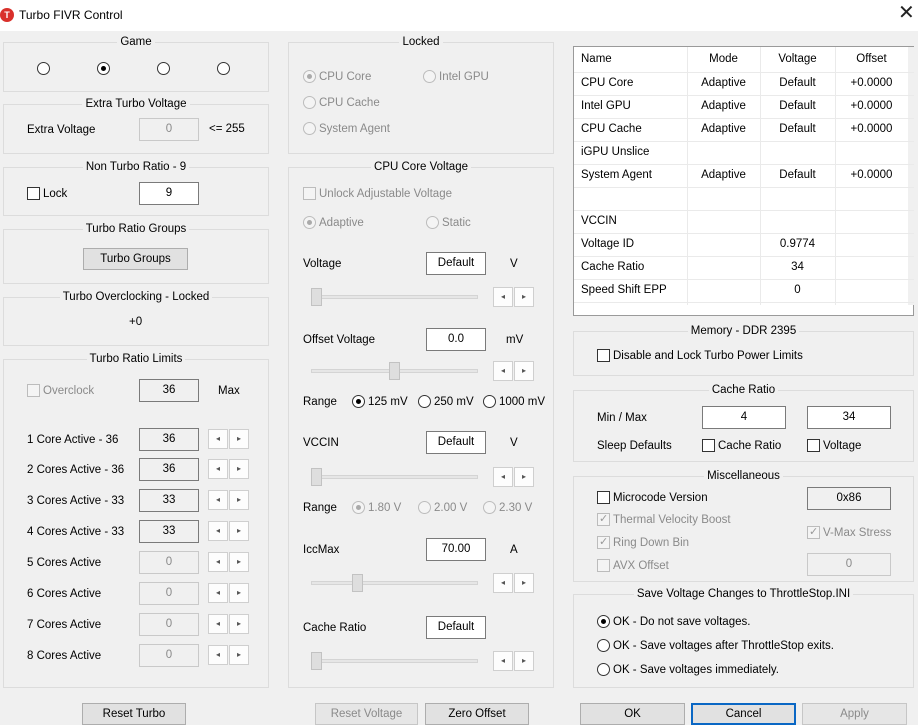 The width and height of the screenshot is (918, 725). What do you see at coordinates (309, 222) in the screenshot?
I see `adaptive-radio` at bounding box center [309, 222].